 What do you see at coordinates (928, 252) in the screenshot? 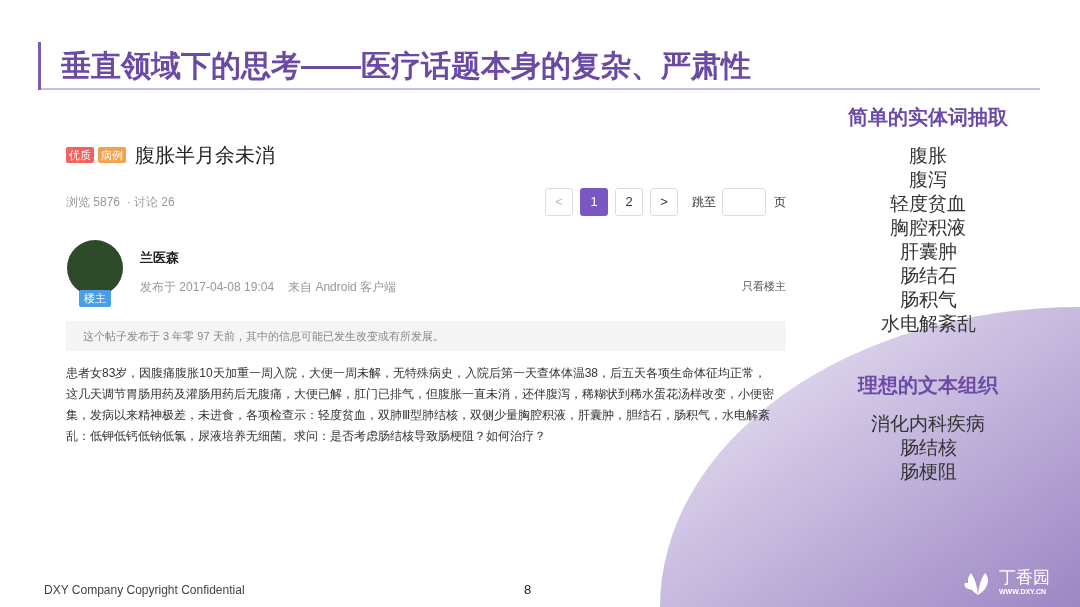
I see `entity-term: 肝囊肿` at bounding box center [928, 252].